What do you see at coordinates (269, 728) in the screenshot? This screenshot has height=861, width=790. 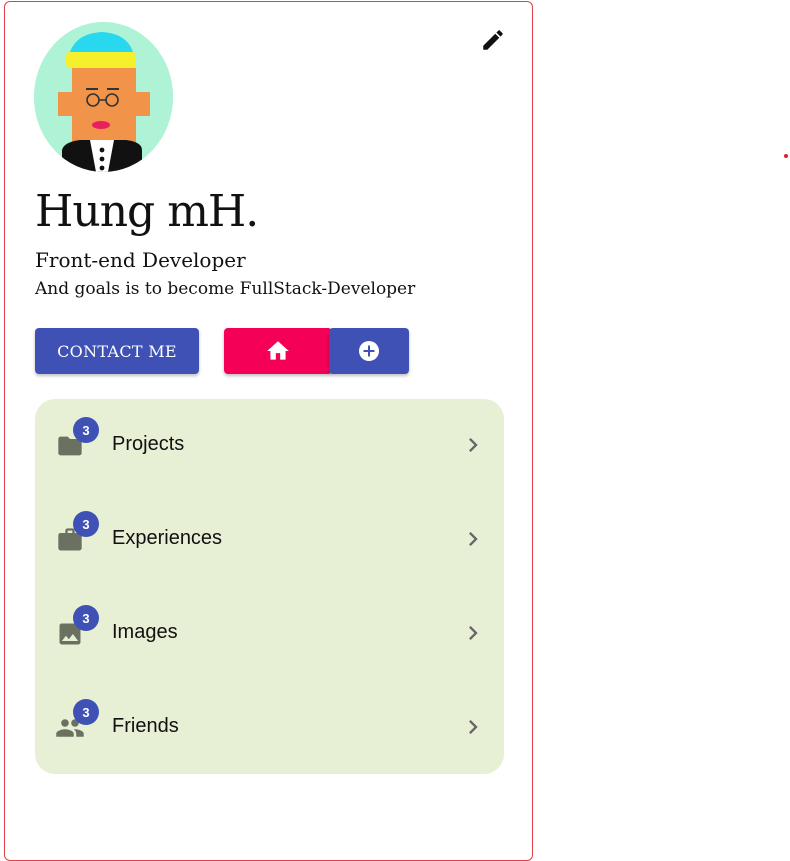 I see `menu-item-friends: 3 Friends` at bounding box center [269, 728].